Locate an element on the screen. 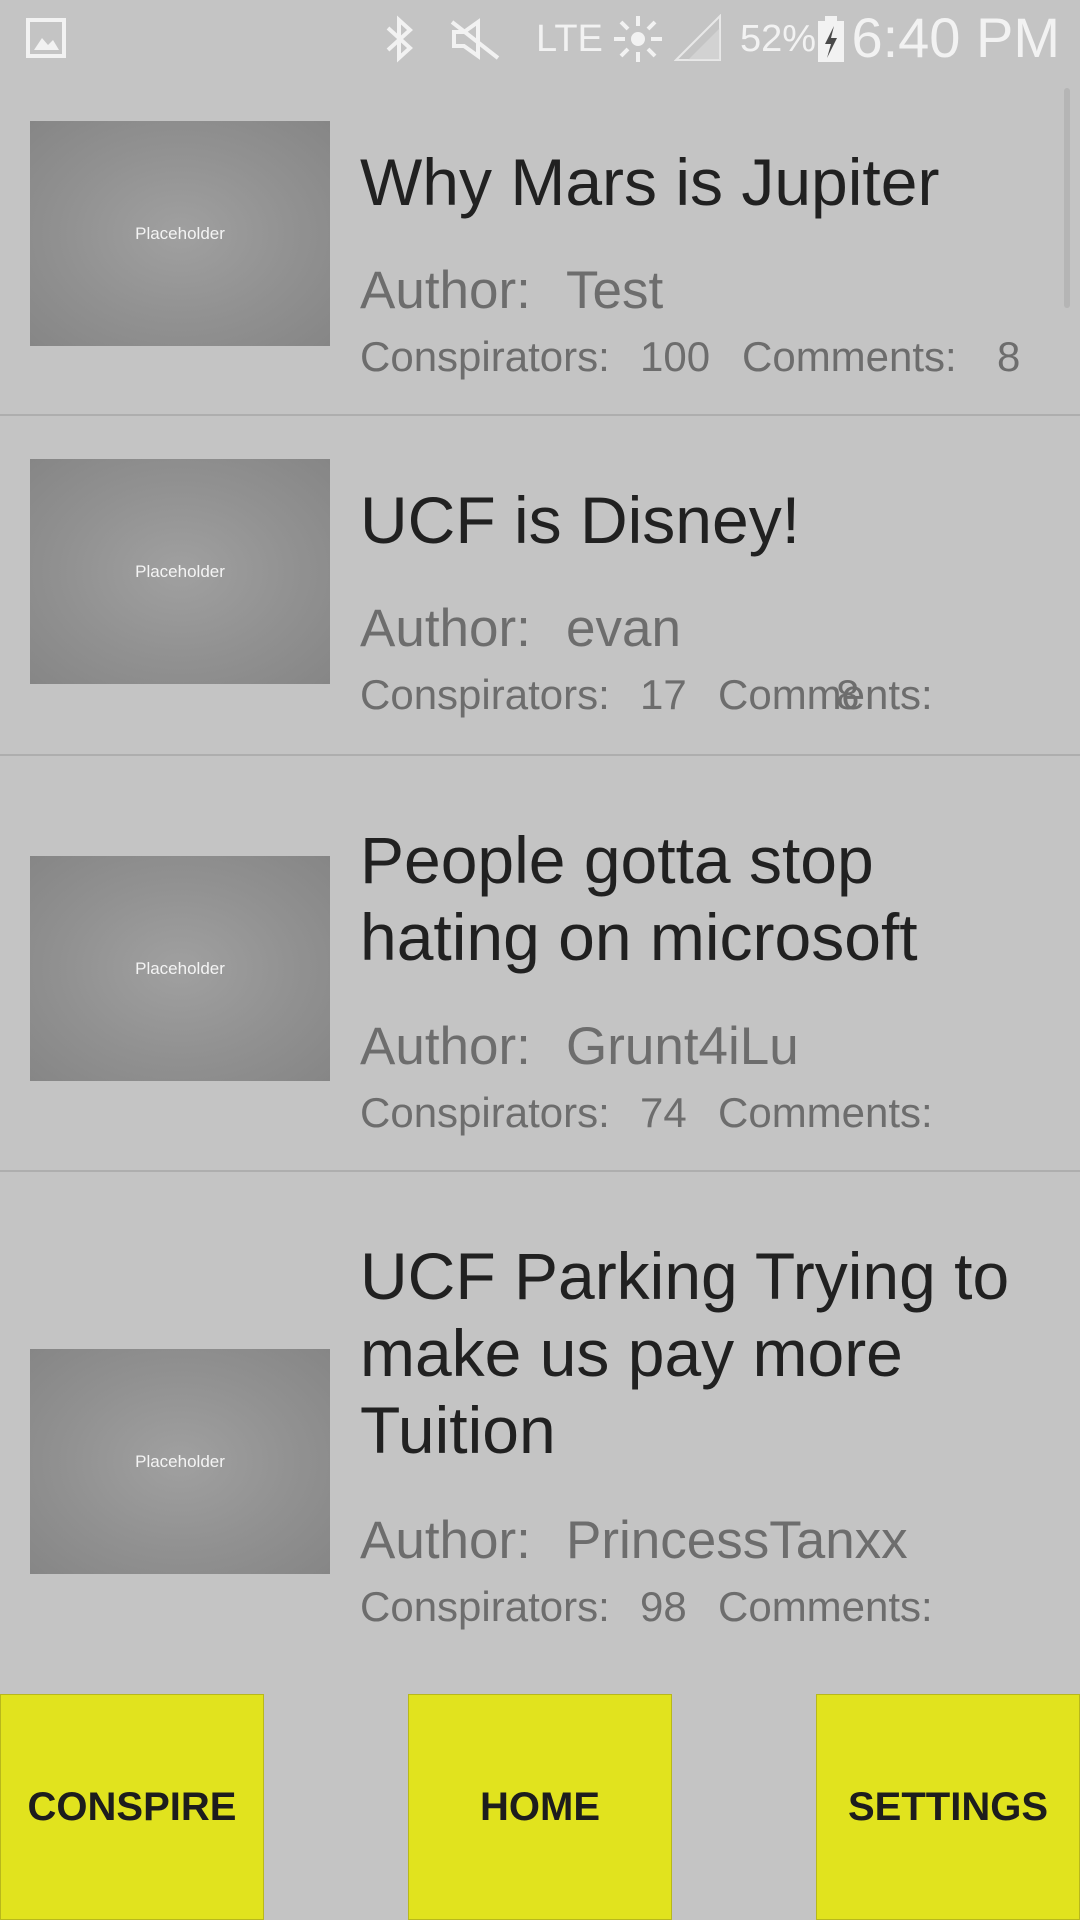 This screenshot has height=1920, width=1080. author-row: Author: evan is located at coordinates (520, 628).